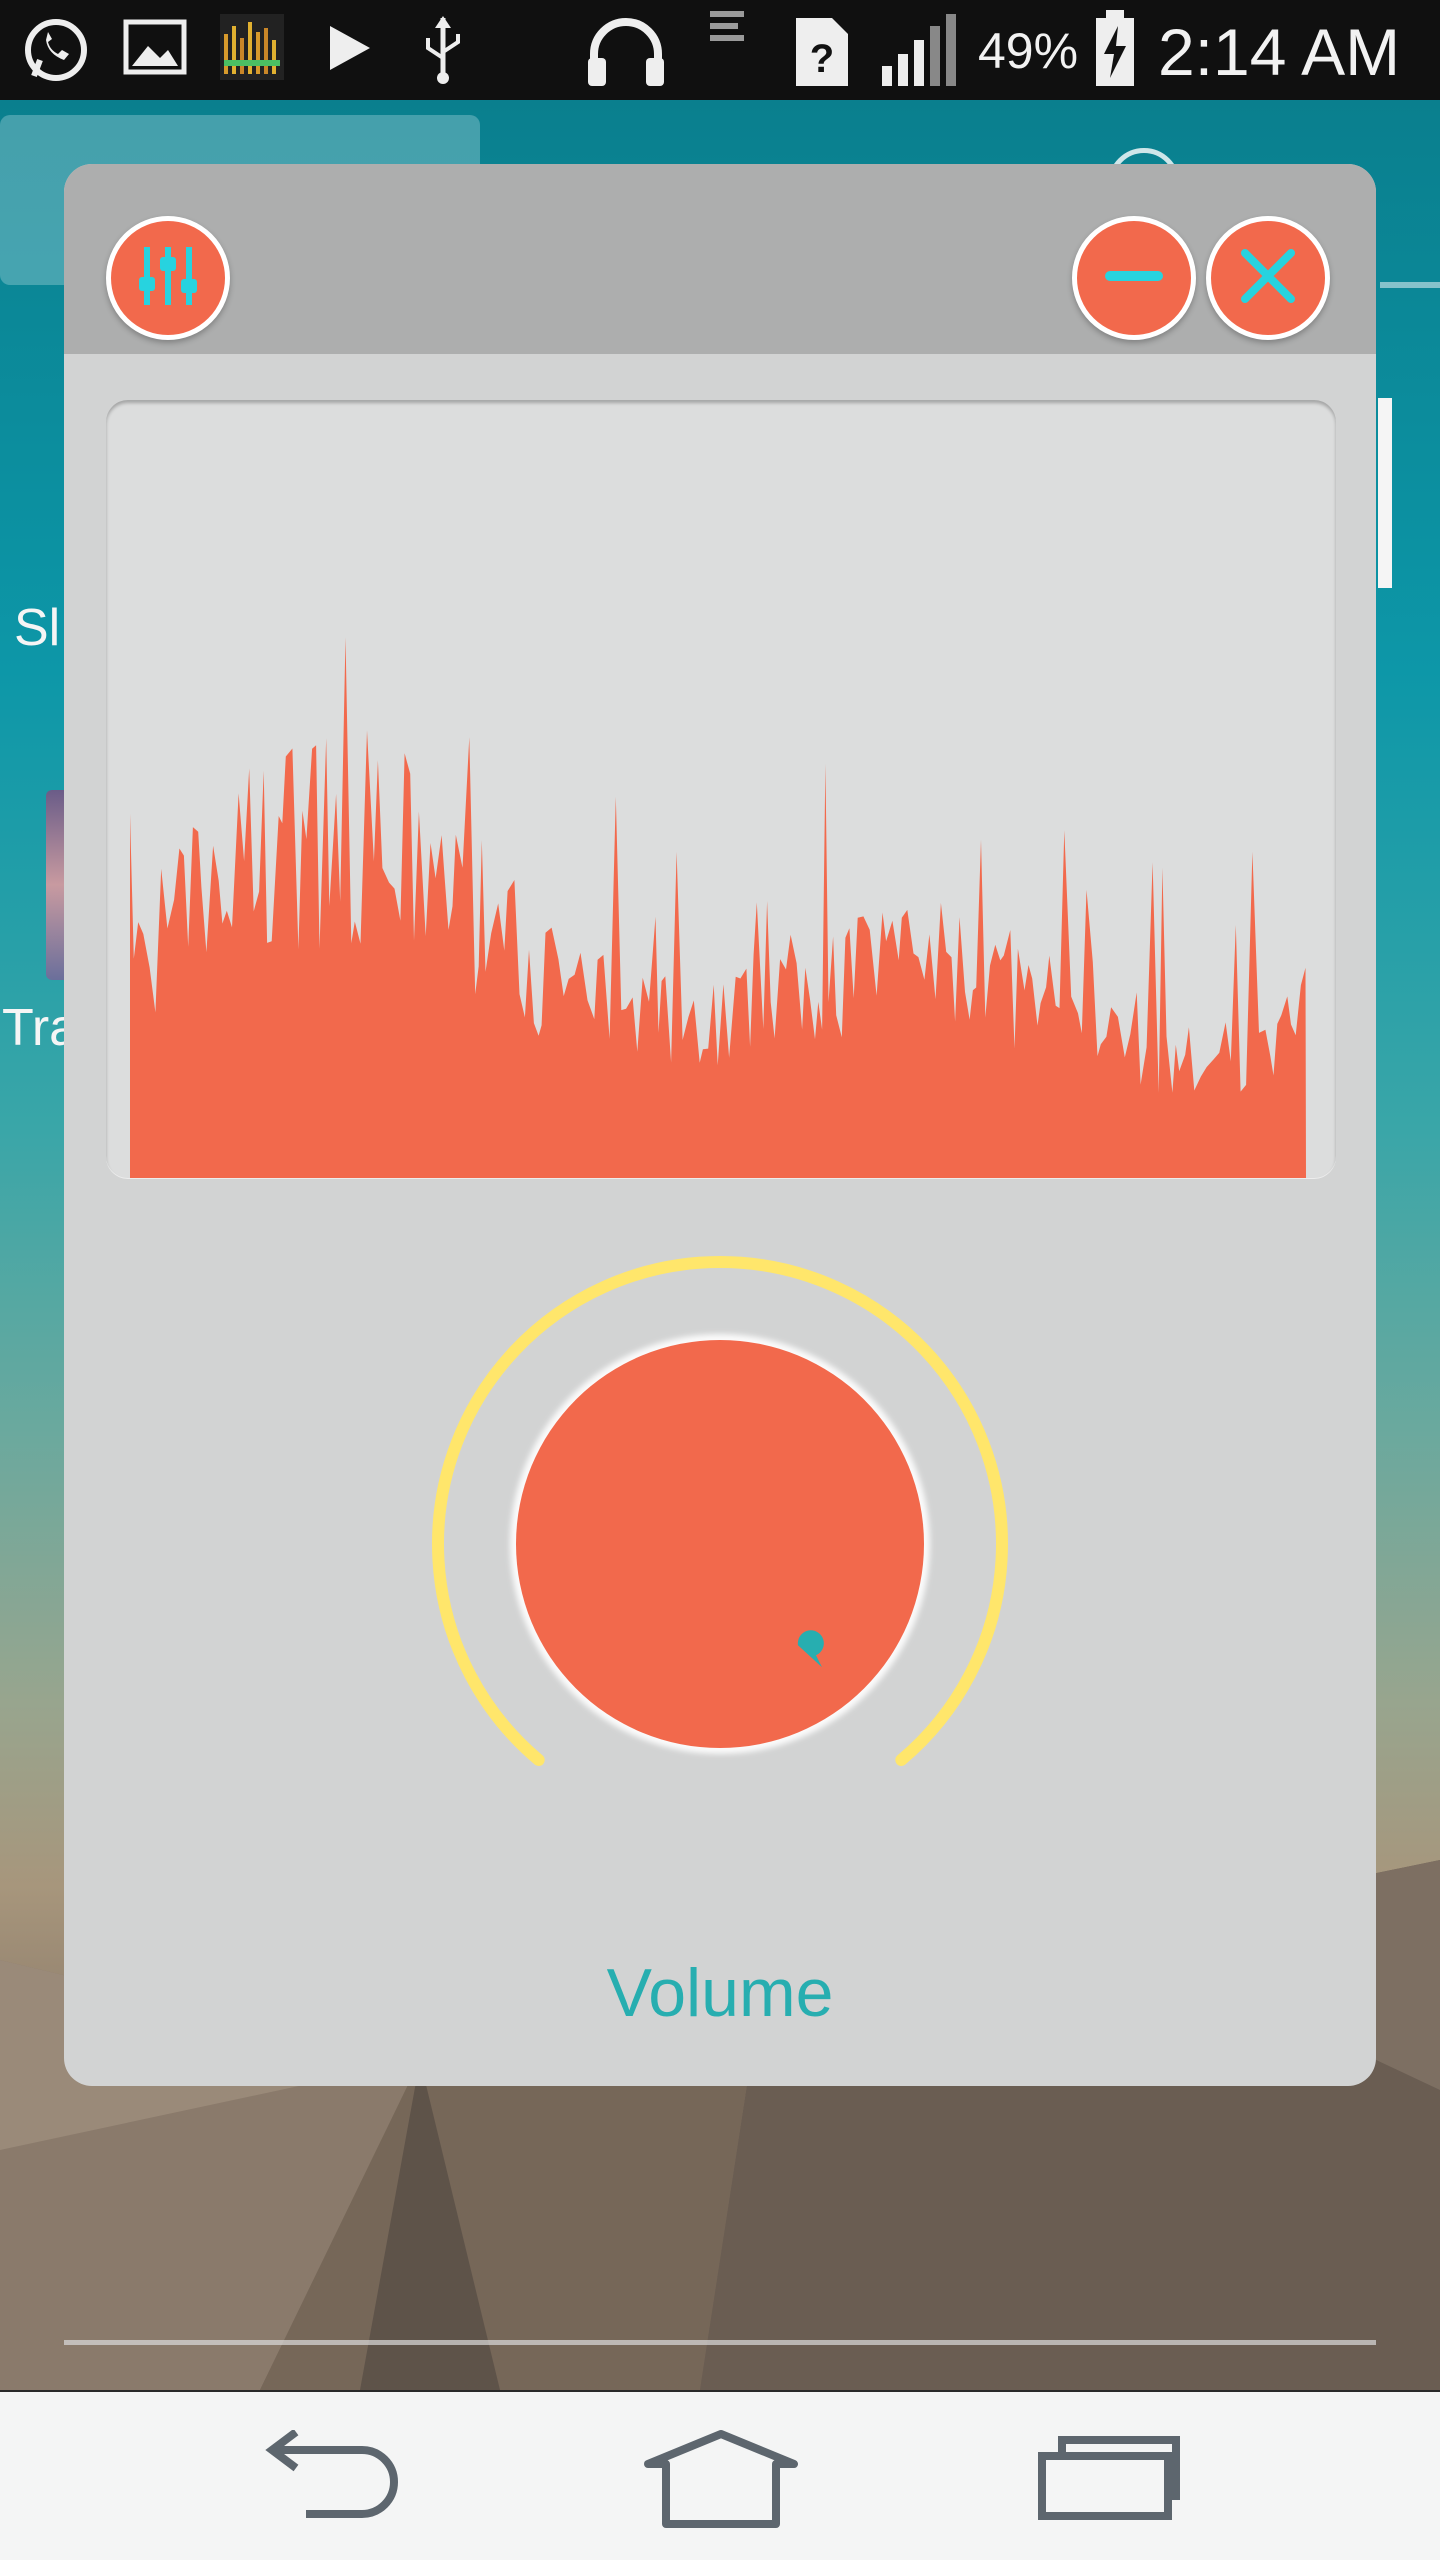 The width and height of the screenshot is (1440, 2560). I want to click on close-button, so click(1268, 278).